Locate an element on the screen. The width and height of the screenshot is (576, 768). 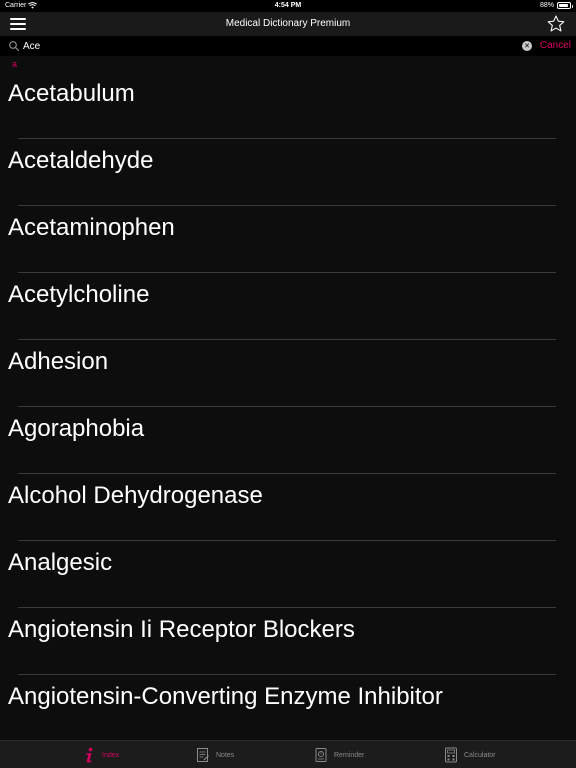
search-bar: ✕ Cancel is located at coordinates (288, 46).